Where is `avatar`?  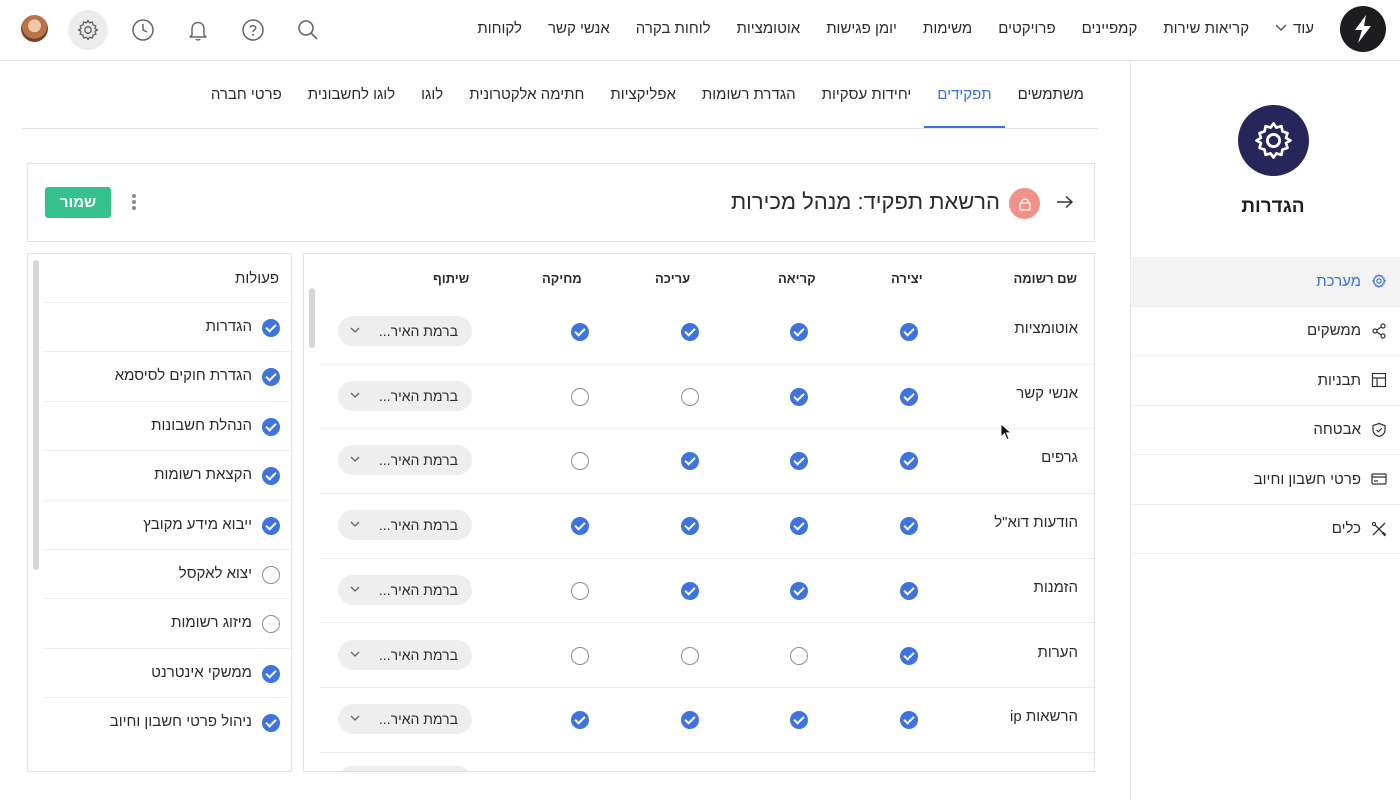 avatar is located at coordinates (34, 28).